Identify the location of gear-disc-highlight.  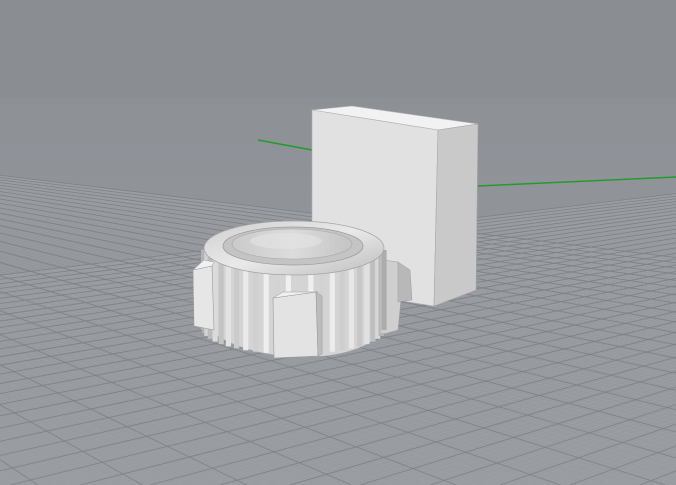
(286, 241).